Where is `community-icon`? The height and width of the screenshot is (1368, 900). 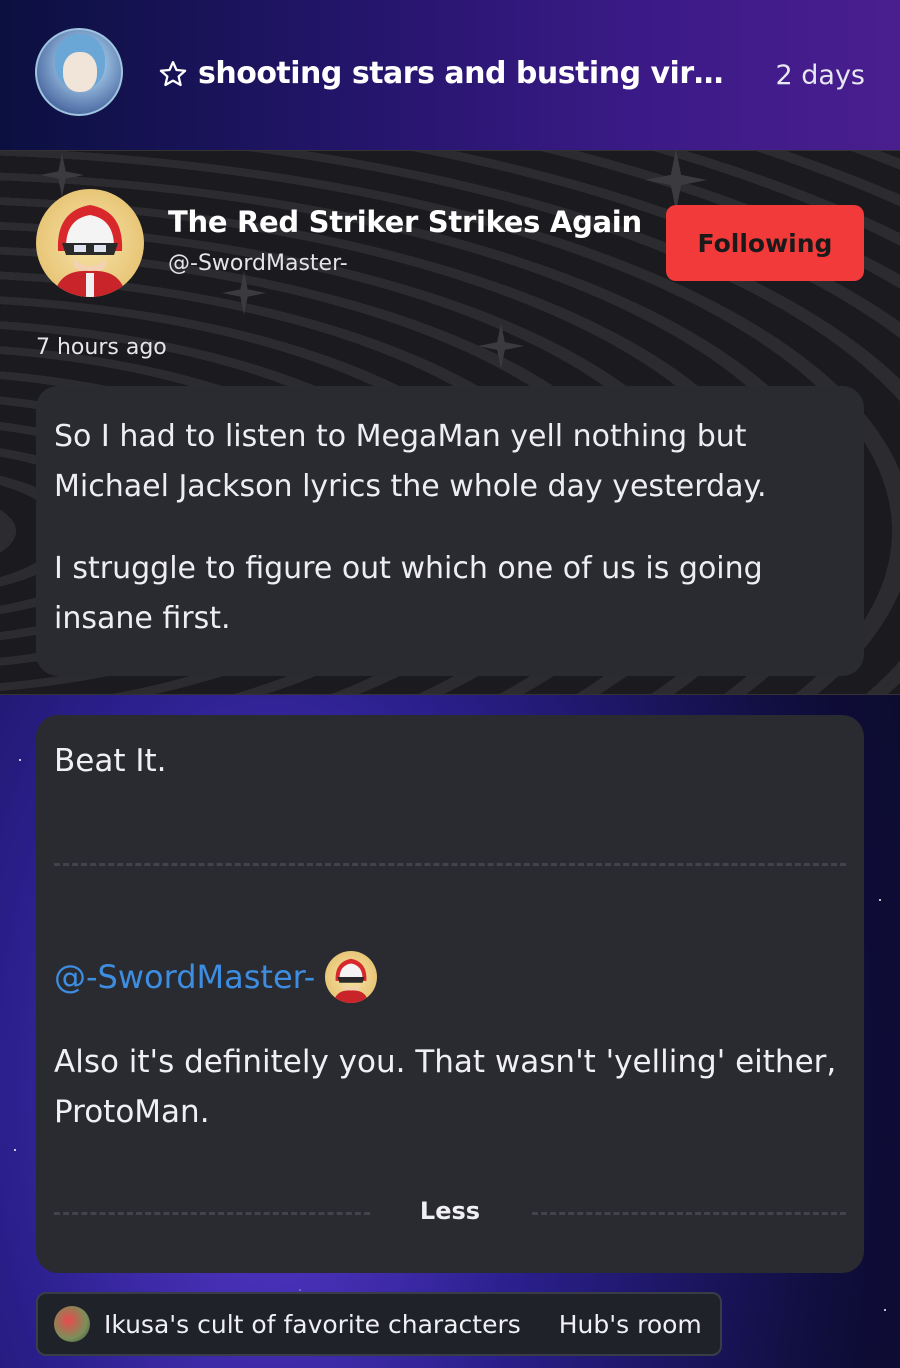 community-icon is located at coordinates (72, 1324).